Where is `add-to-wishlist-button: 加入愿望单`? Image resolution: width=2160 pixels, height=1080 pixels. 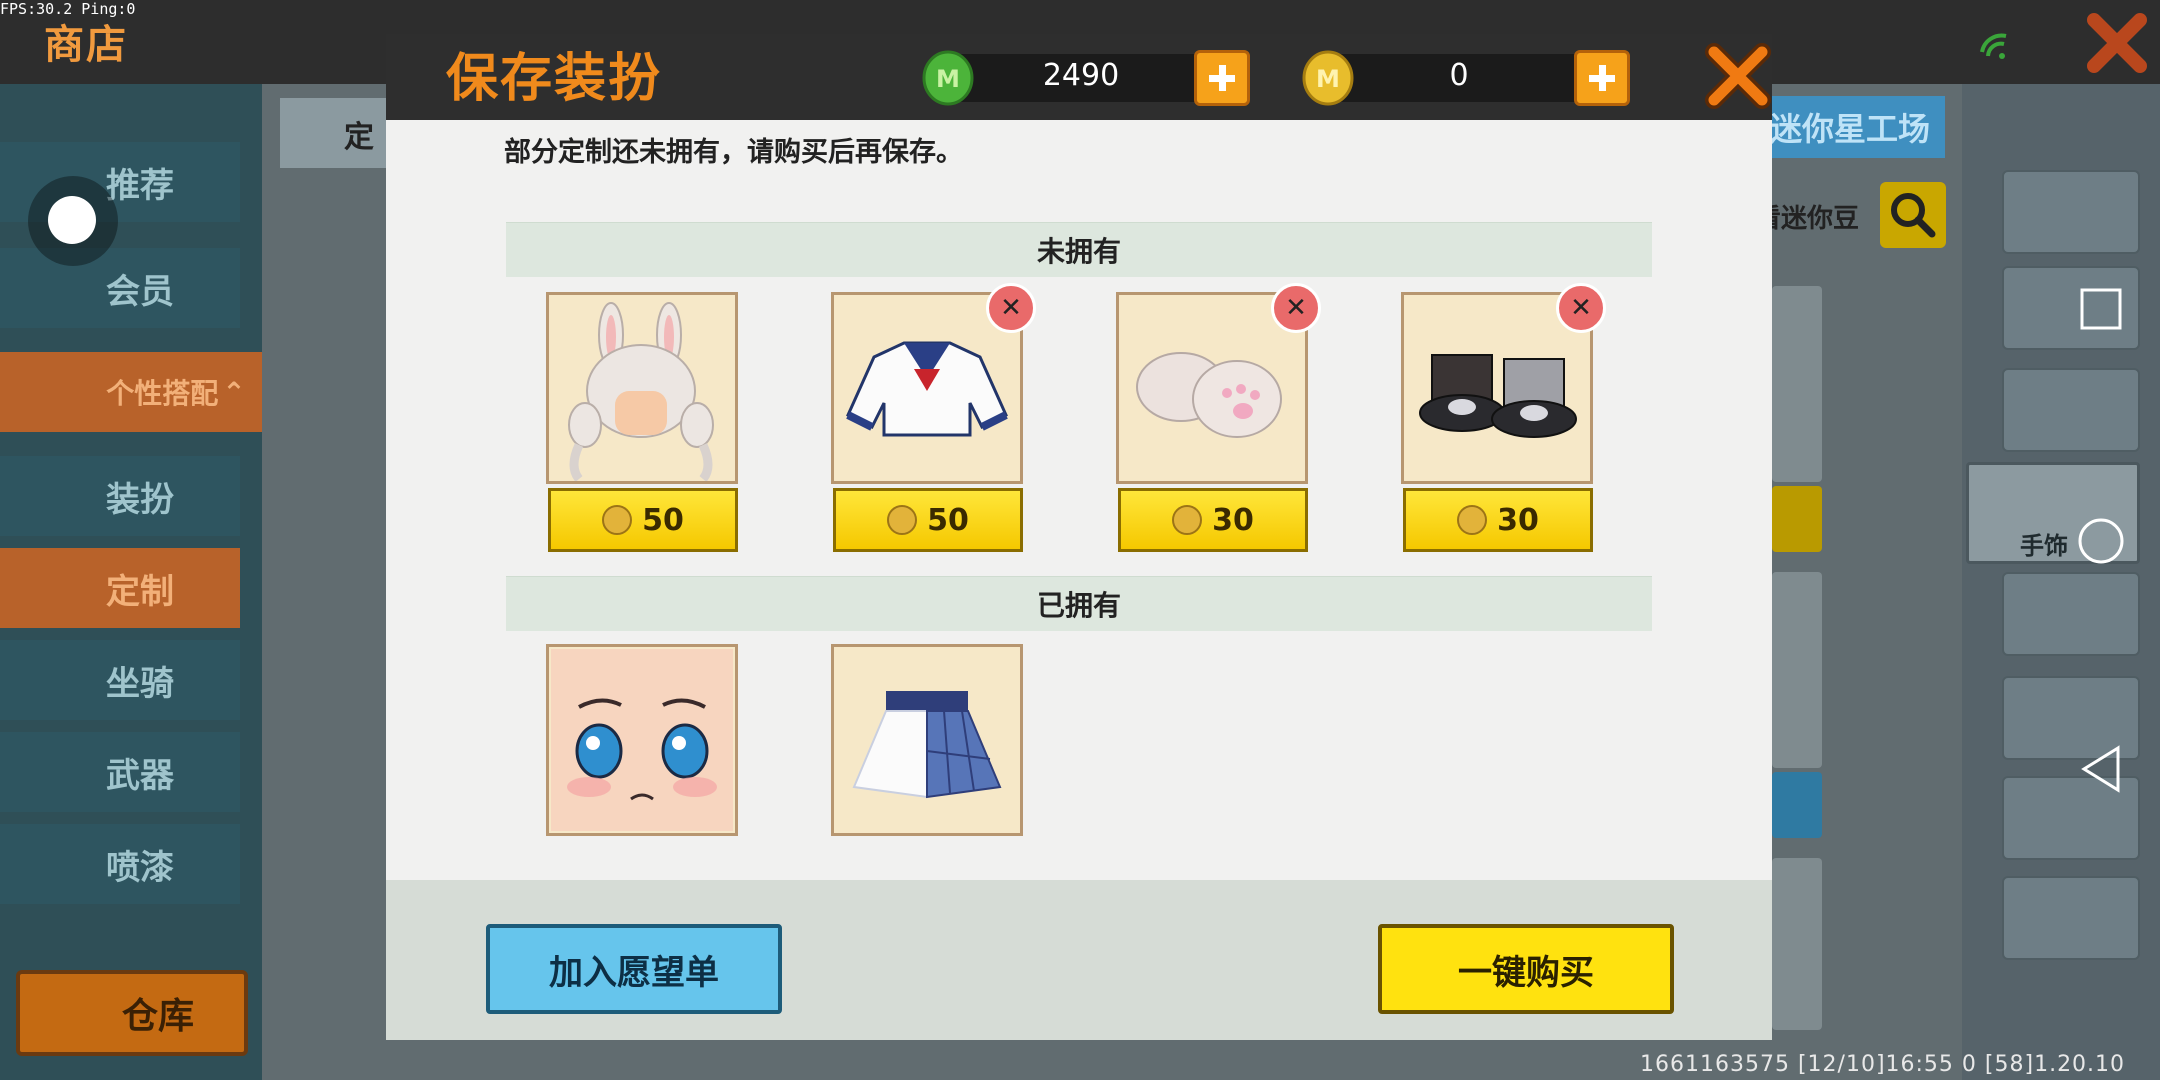 add-to-wishlist-button: 加入愿望单 is located at coordinates (634, 969).